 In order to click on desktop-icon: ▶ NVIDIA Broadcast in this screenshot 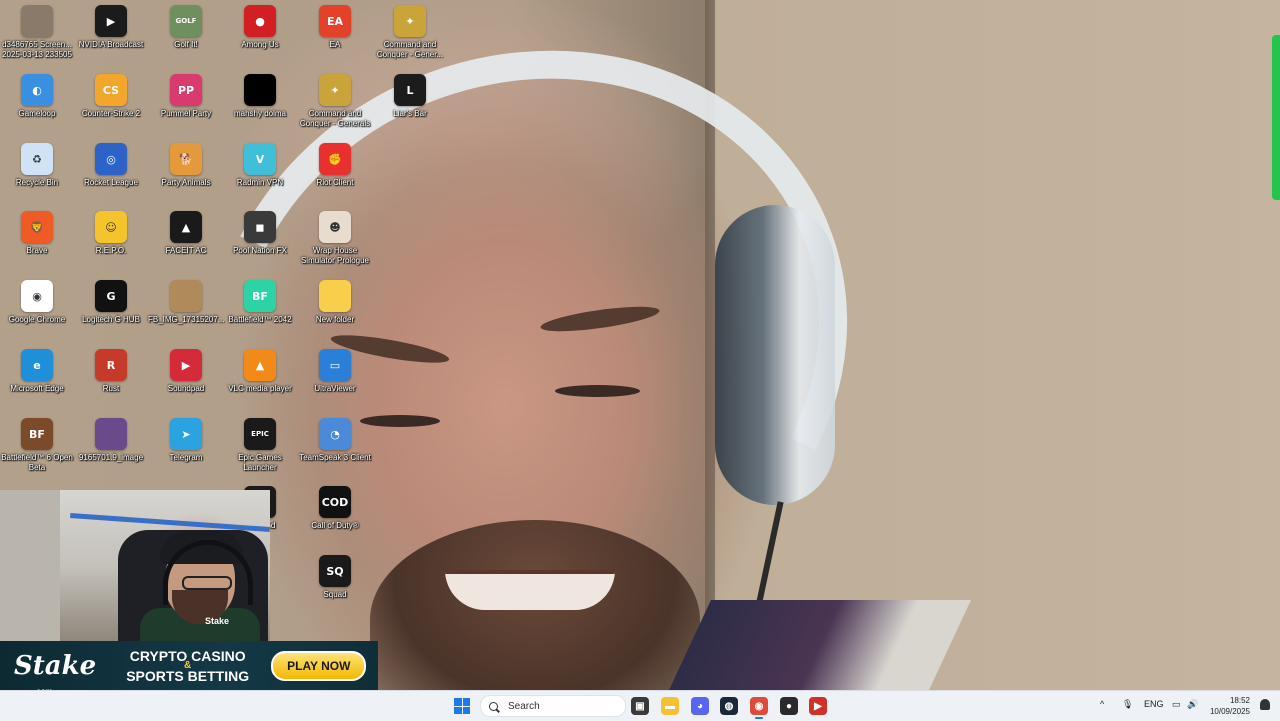, I will do `click(111, 27)`.